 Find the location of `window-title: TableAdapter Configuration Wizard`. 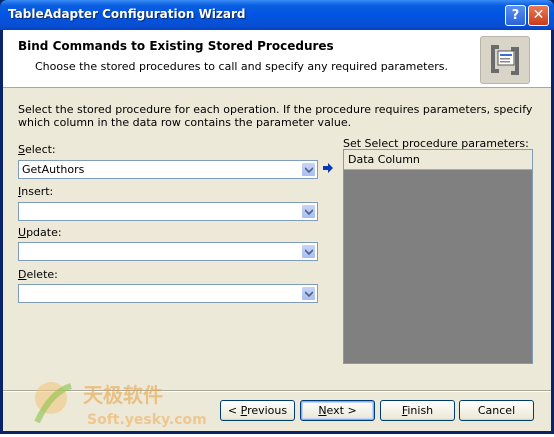

window-title: TableAdapter Configuration Wizard is located at coordinates (127, 14).